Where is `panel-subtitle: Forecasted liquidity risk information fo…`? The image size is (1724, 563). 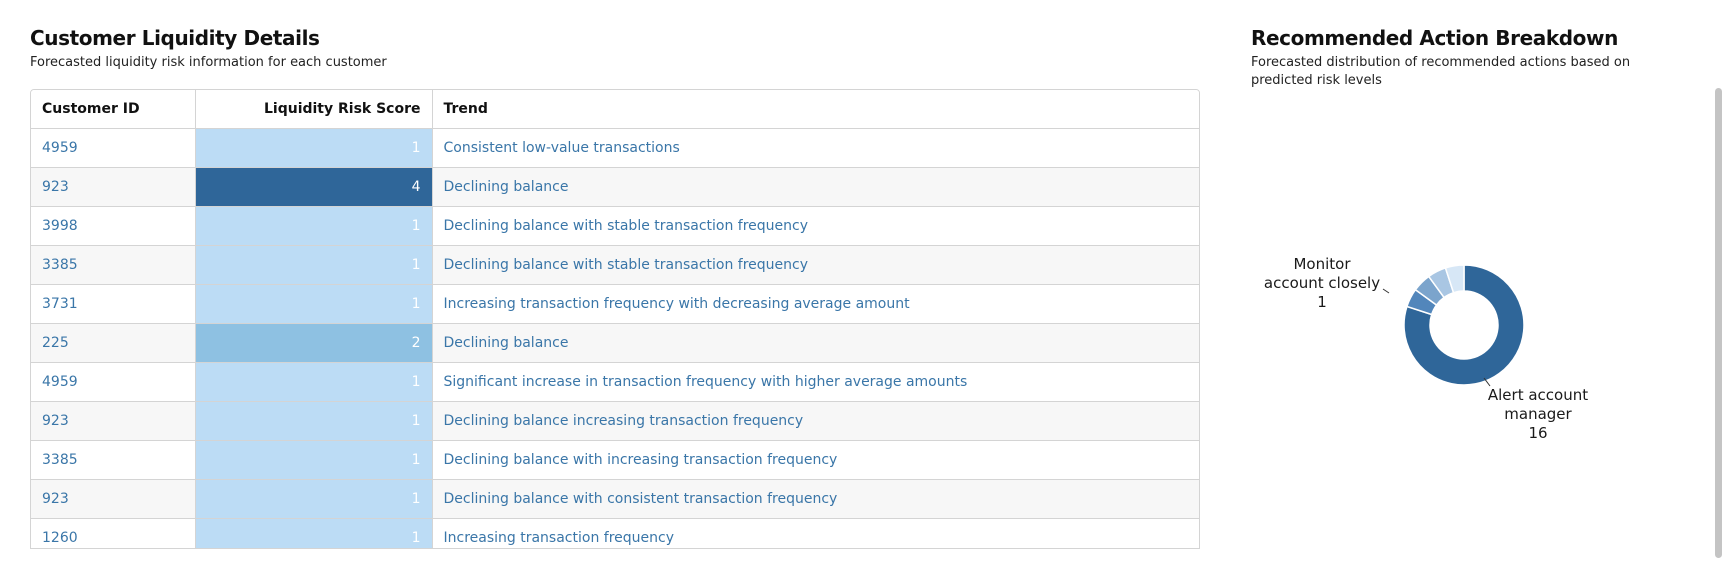 panel-subtitle: Forecasted liquidity risk information fo… is located at coordinates (208, 62).